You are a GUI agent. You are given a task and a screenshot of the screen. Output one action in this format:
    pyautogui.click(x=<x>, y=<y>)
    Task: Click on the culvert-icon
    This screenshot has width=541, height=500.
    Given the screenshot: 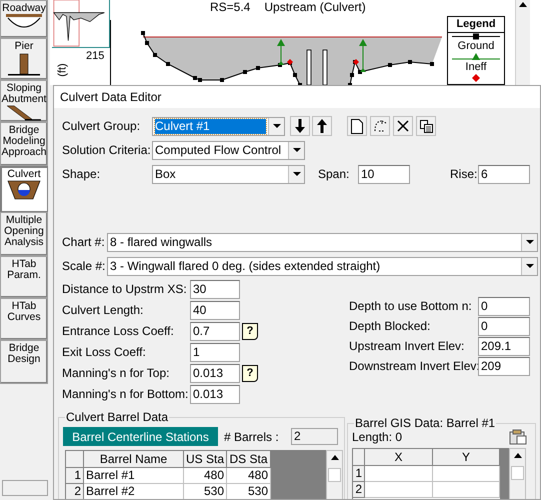 What is the action you would take?
    pyautogui.click(x=24, y=190)
    